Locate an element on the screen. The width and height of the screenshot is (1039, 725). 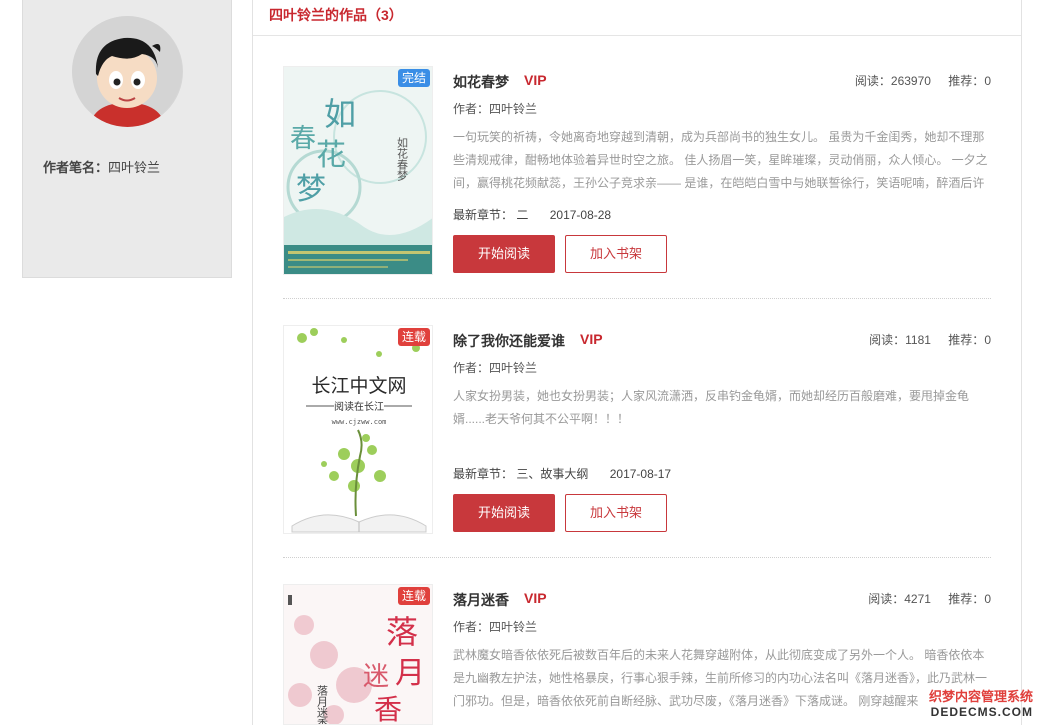
book-cover: 长江中文网 阅读在长江 www.cjzww.com 连载 is located at coordinates (358, 429).